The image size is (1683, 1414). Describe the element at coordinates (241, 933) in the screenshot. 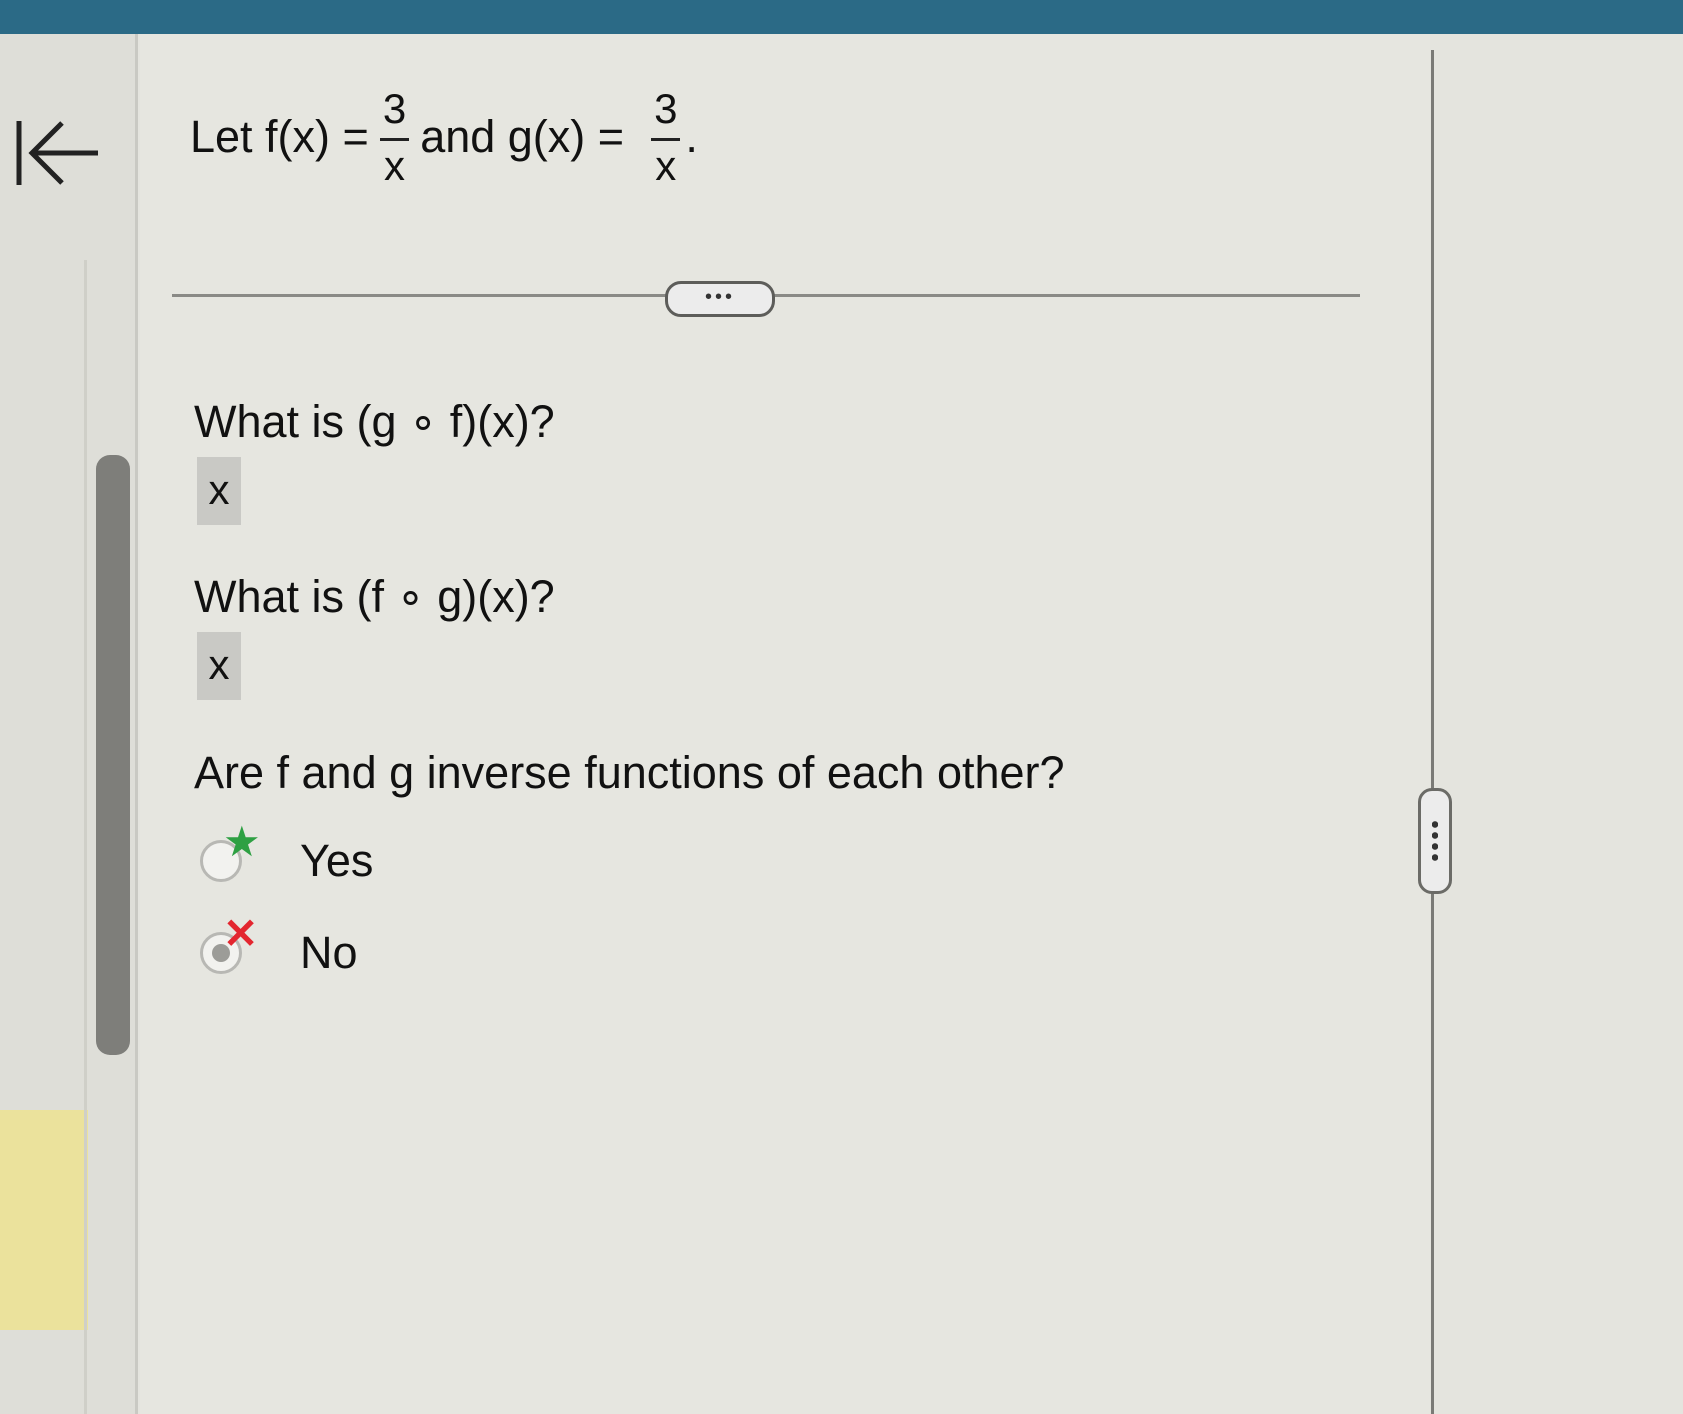

I see `x-mark-icon: ✕` at that location.